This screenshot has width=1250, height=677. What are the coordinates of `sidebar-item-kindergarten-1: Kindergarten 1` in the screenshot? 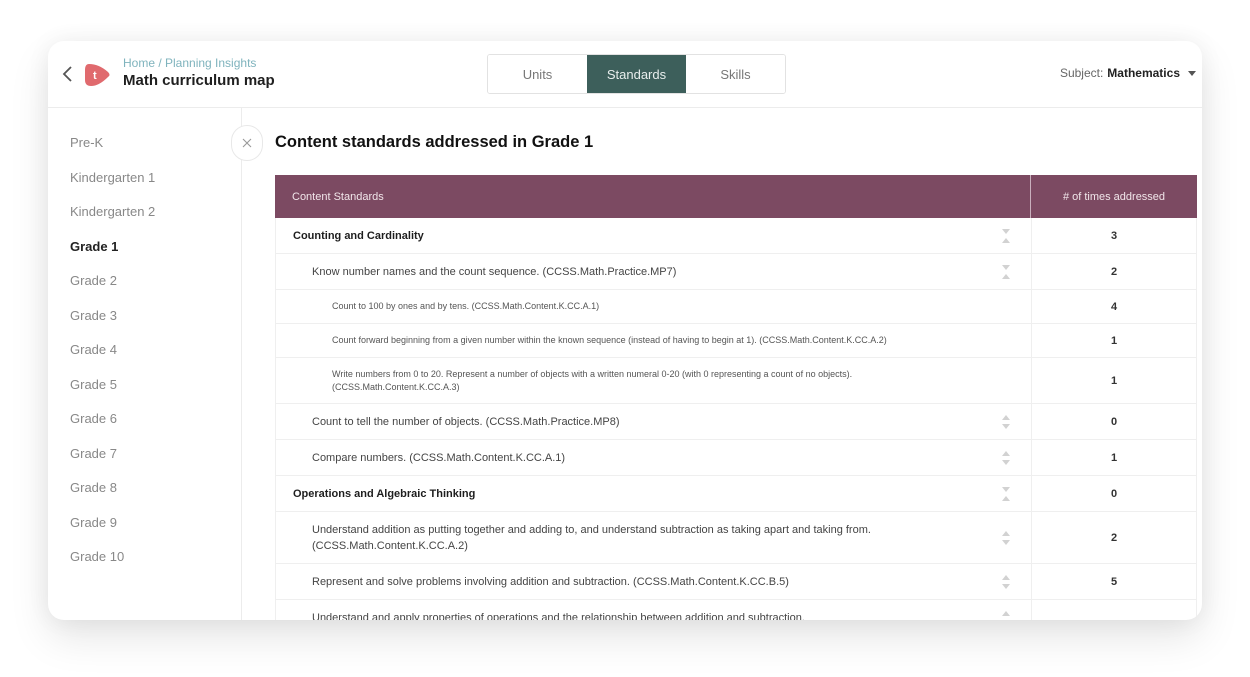 It's located at (112, 177).